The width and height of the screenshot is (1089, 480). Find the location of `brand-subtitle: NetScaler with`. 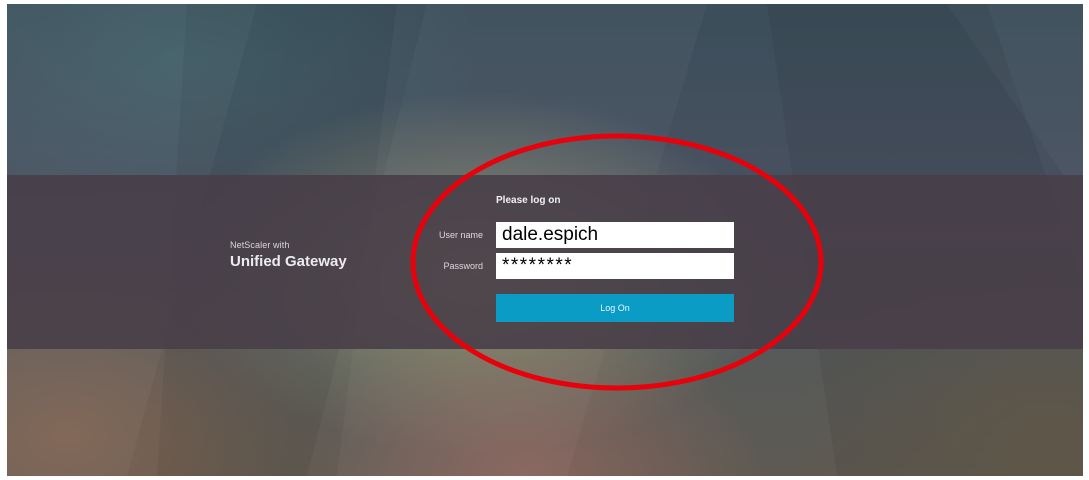

brand-subtitle: NetScaler with is located at coordinates (260, 245).